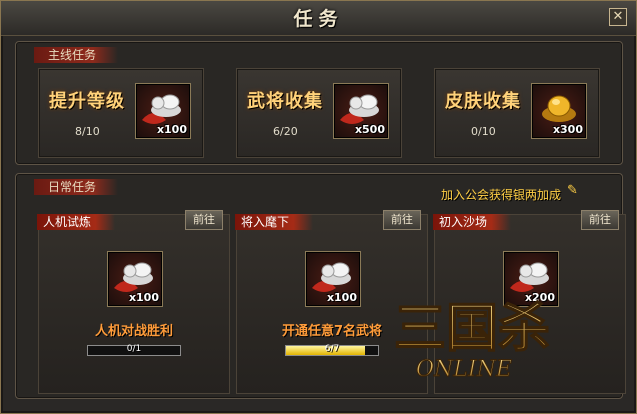 The image size is (637, 414). I want to click on game-logo: 三国杀 ONLINE, so click(472, 339).